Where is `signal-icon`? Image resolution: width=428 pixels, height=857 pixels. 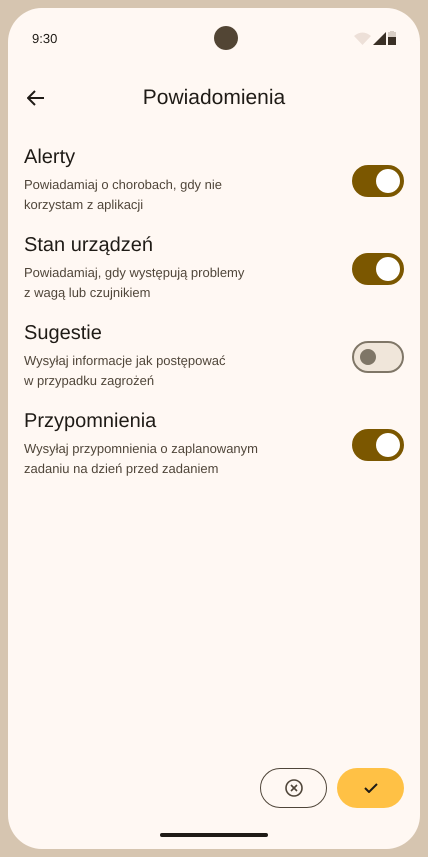
signal-icon is located at coordinates (379, 38).